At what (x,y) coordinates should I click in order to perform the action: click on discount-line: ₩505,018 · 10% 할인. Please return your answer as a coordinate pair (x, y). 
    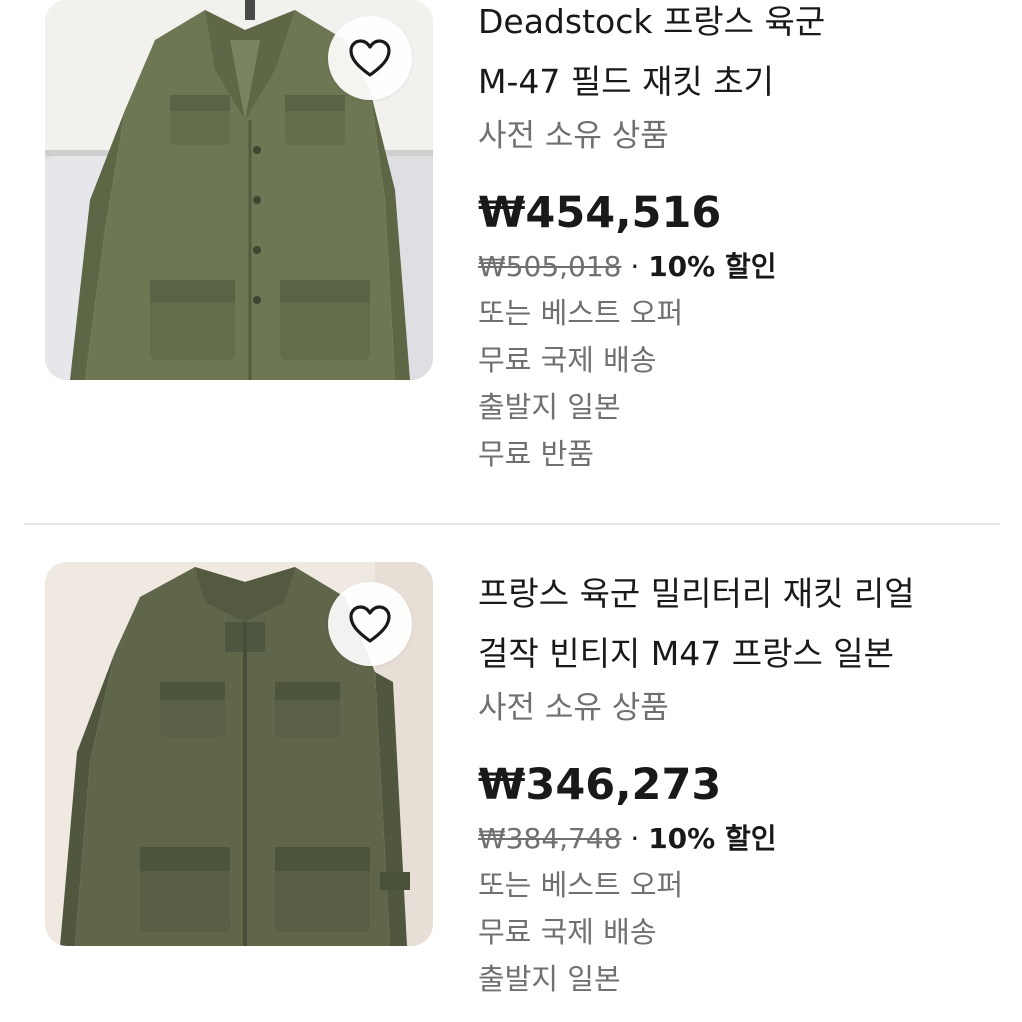
    Looking at the image, I should click on (743, 267).